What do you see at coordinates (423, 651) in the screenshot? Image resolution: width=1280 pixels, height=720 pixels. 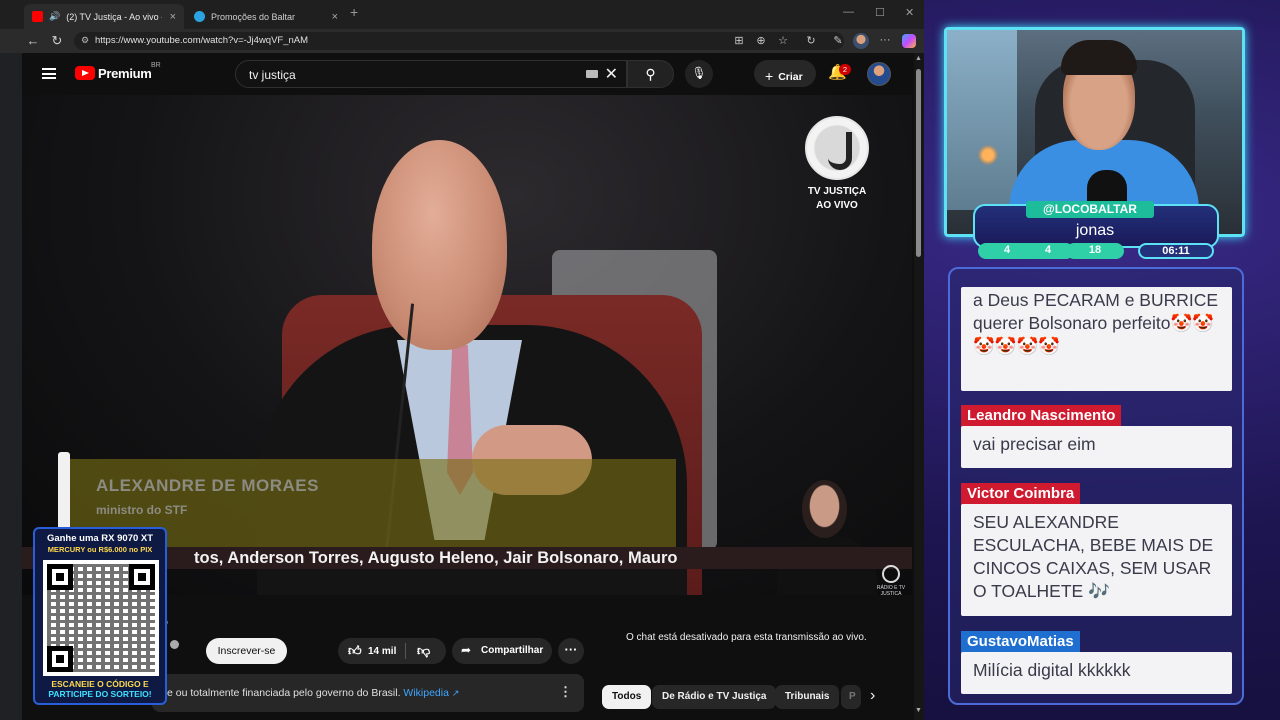 I see `dislike-icon: 👎︎` at bounding box center [423, 651].